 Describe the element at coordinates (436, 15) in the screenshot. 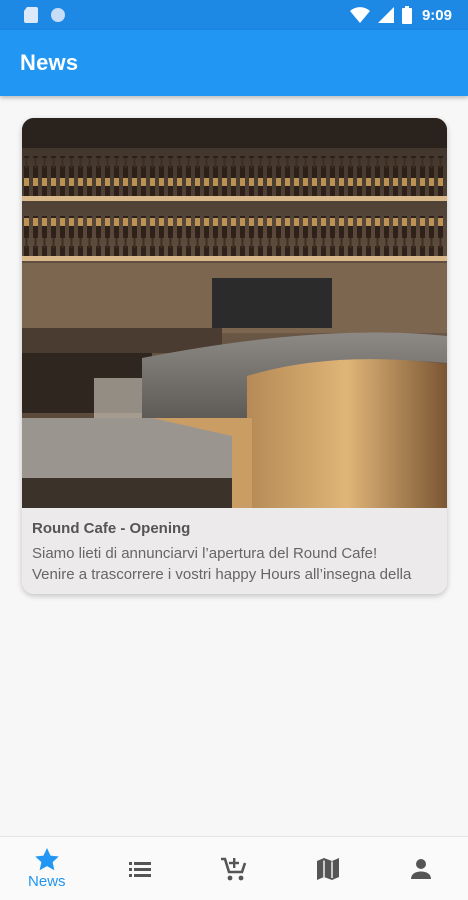

I see `status-time: 9:09` at that location.